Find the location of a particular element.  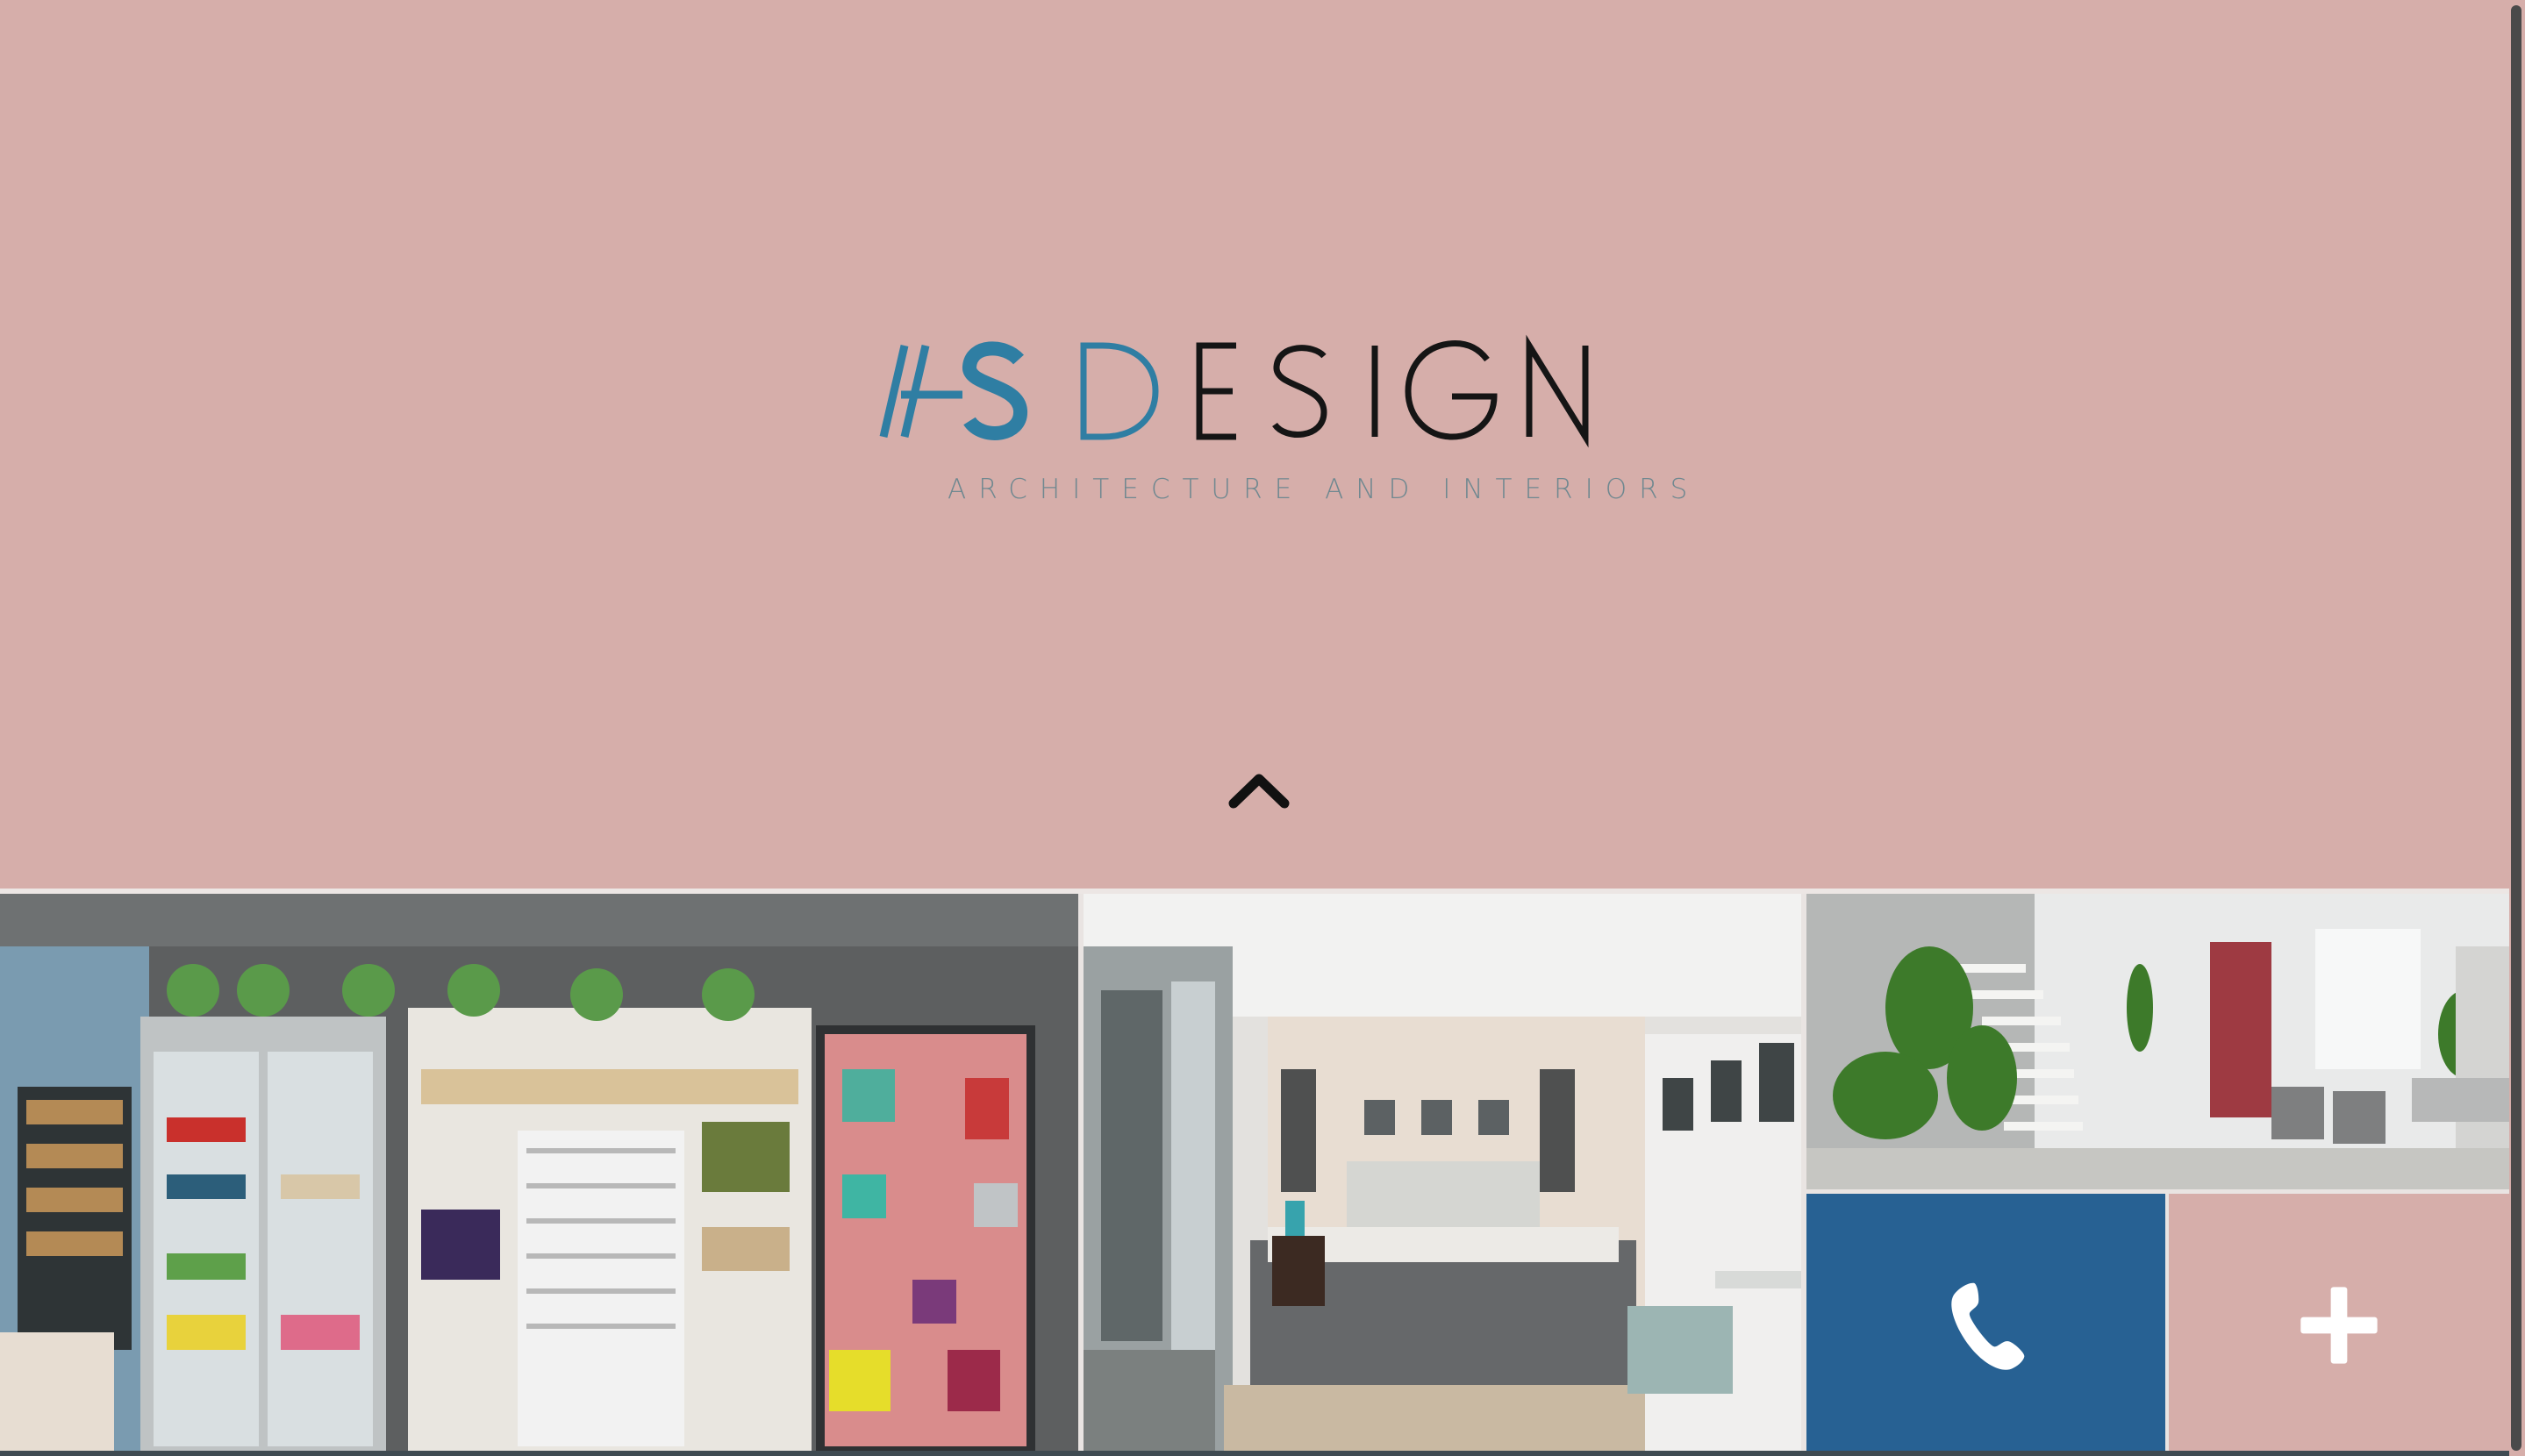

scrollbar-thumb is located at coordinates (2516, 728).